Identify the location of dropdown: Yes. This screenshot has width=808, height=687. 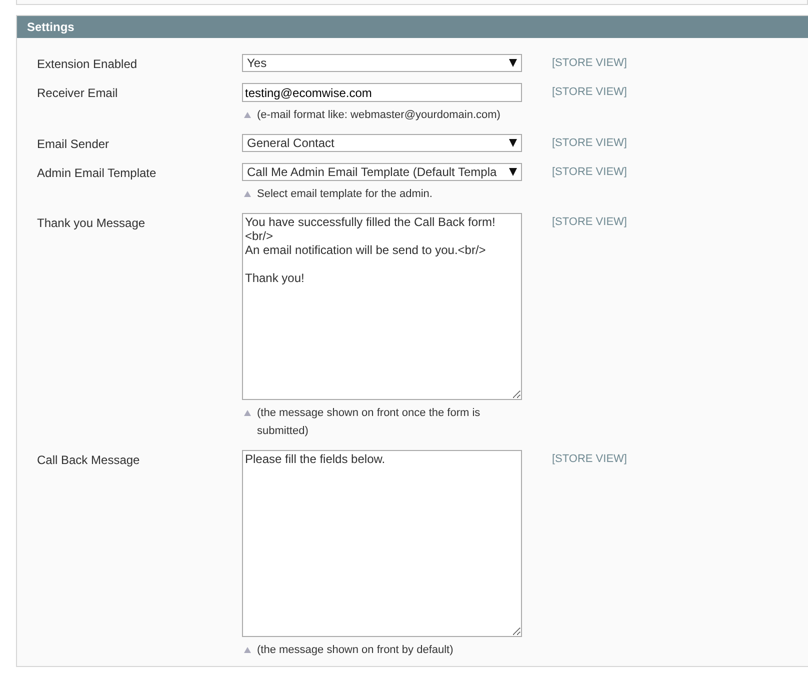
(382, 63).